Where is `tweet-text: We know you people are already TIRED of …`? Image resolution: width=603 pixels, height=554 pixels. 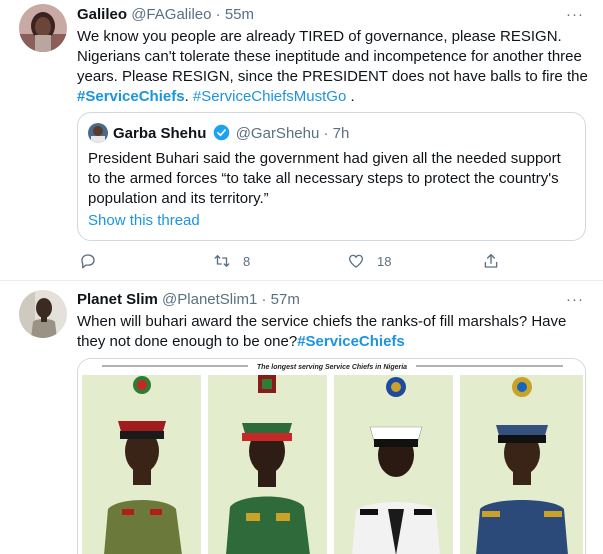
tweet-text: We know you people are already TIRED of … is located at coordinates (333, 67).